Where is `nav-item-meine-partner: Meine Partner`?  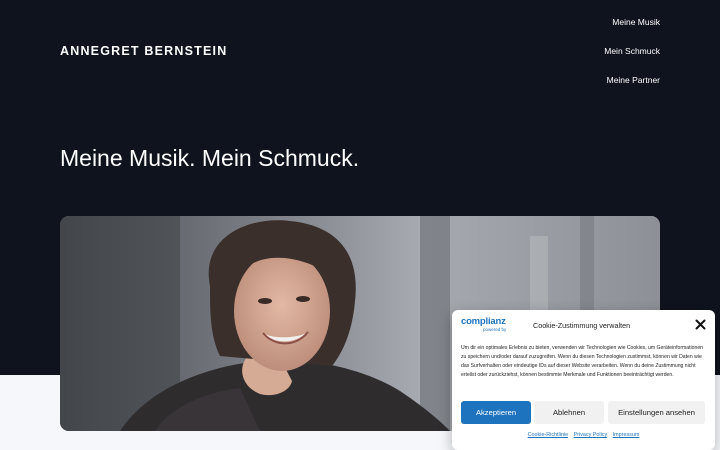 nav-item-meine-partner: Meine Partner is located at coordinates (633, 80).